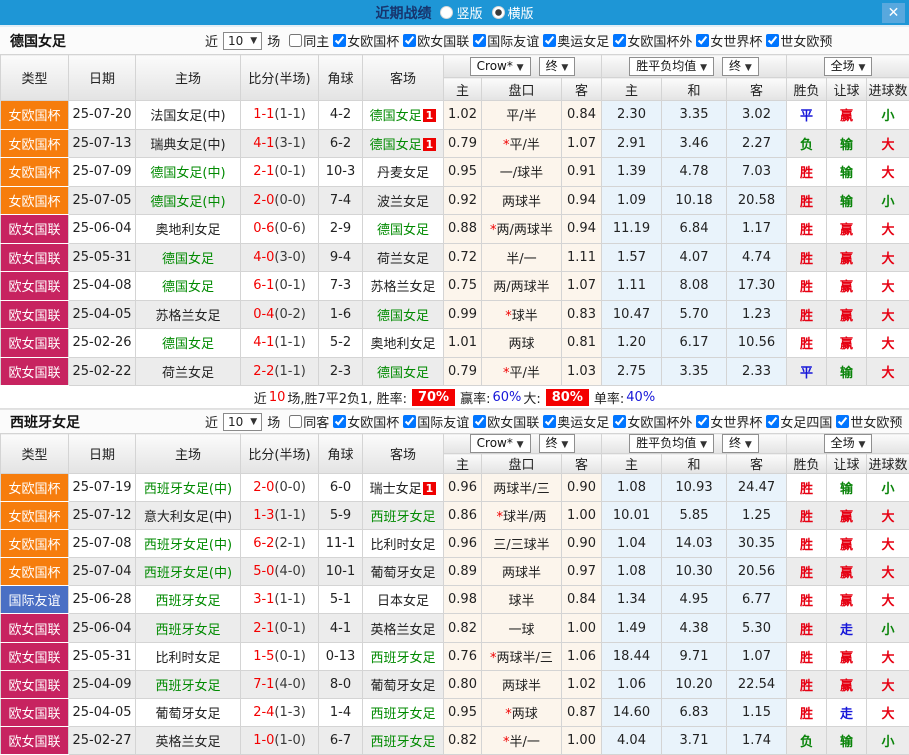 The width and height of the screenshot is (909, 755). I want to click on avg-draw-odds: 6.83, so click(694, 712).